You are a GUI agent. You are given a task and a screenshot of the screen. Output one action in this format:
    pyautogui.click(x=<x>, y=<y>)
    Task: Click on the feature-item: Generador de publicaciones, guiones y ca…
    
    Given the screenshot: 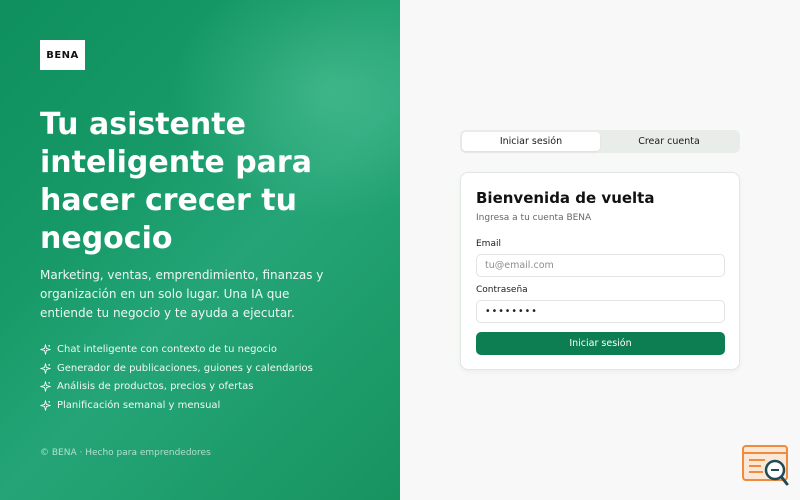 What is the action you would take?
    pyautogui.click(x=176, y=368)
    